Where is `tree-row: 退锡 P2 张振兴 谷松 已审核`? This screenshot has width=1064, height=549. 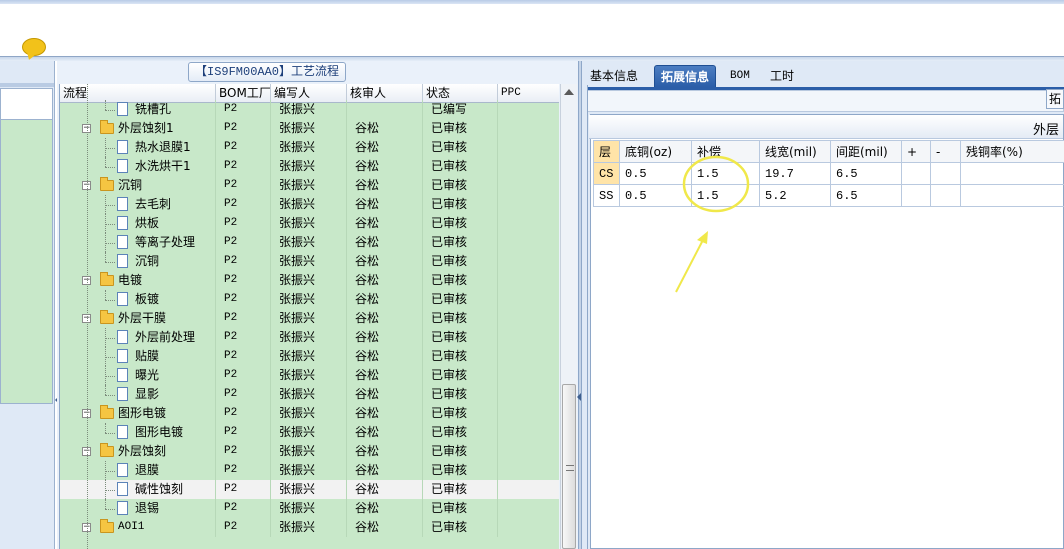 tree-row: 退锡 P2 张振兴 谷松 已审核 is located at coordinates (309, 508).